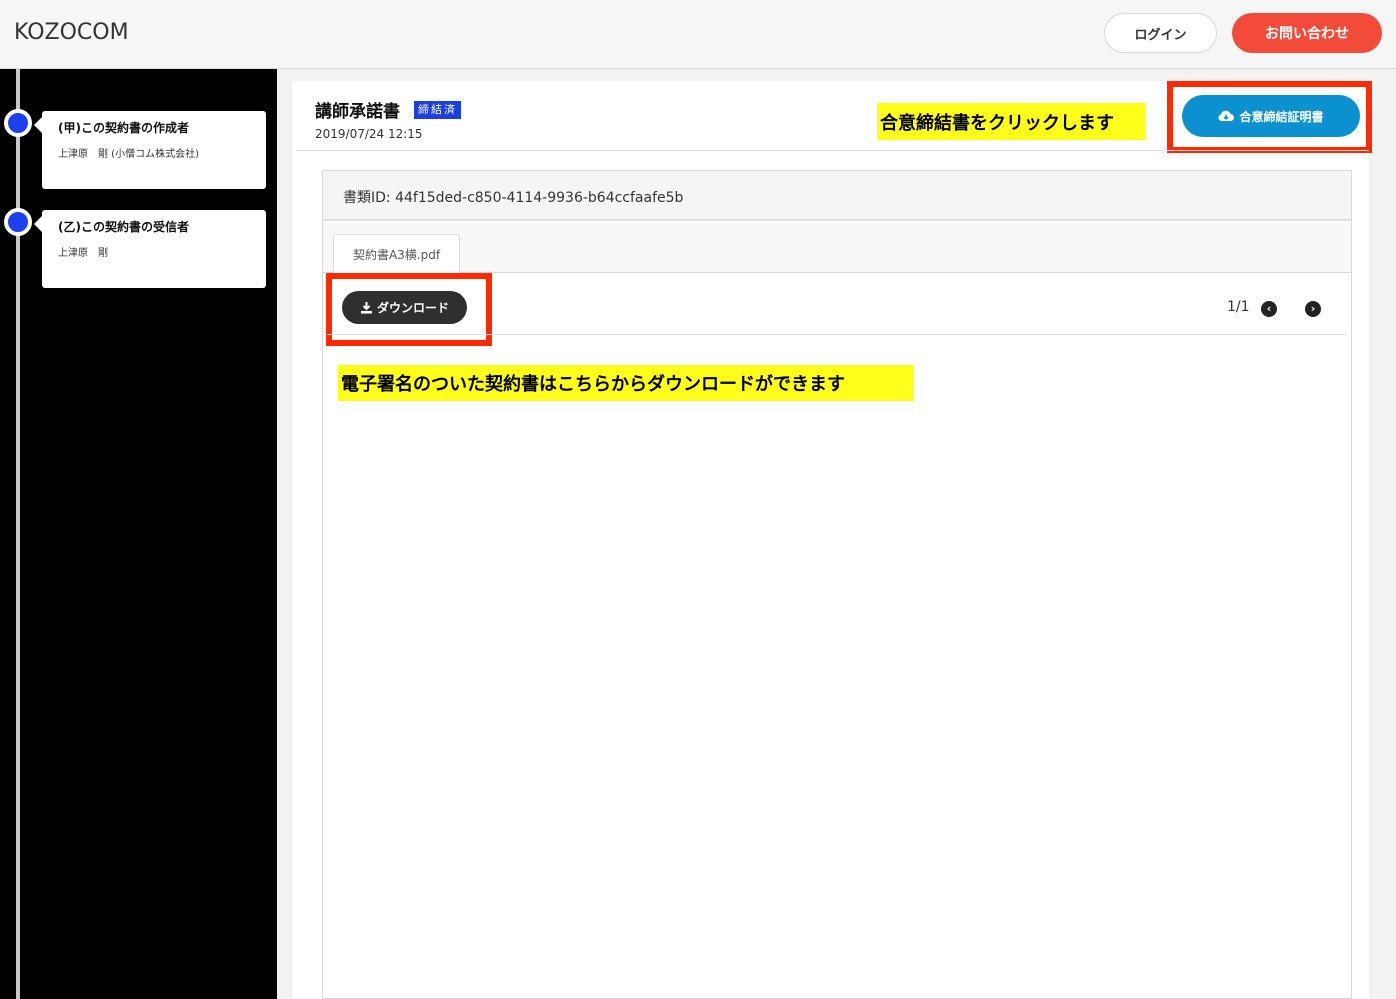 Image resolution: width=1396 pixels, height=999 pixels. I want to click on arrow-left-icon: ‹, so click(1269, 309).